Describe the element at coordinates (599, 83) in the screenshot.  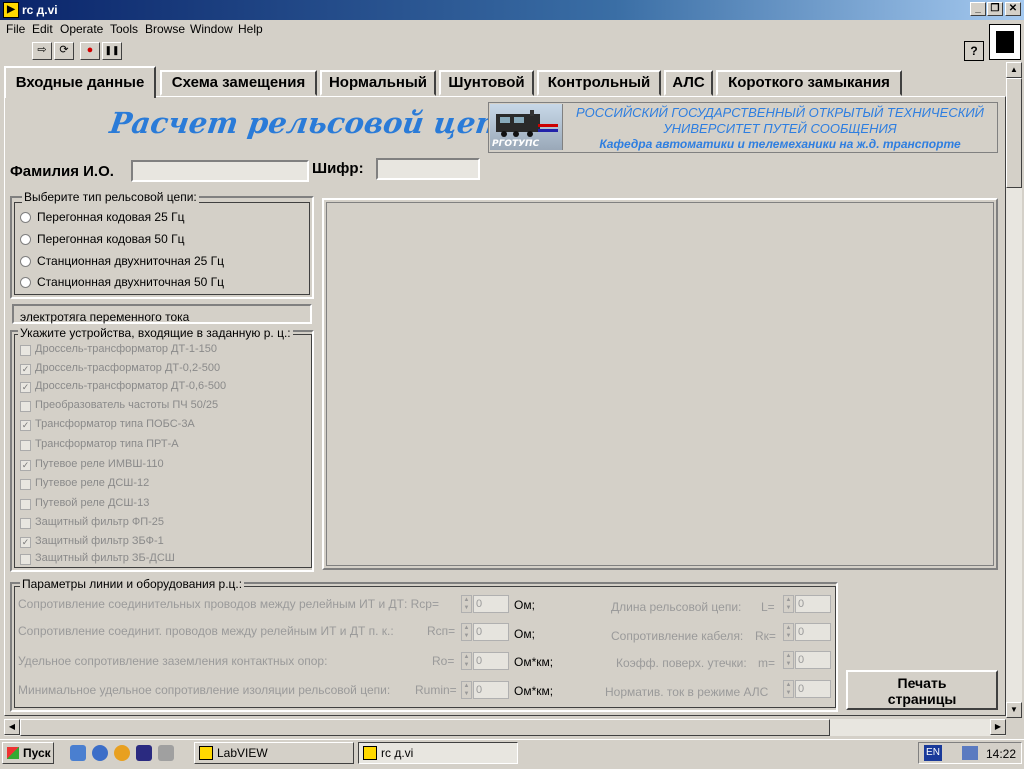
I see `tab-control: Контрольный` at that location.